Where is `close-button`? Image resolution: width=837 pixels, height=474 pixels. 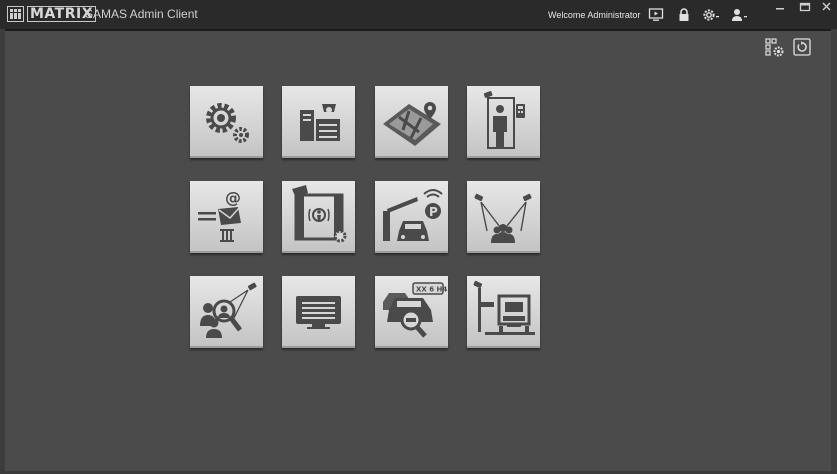
close-button is located at coordinates (827, 7).